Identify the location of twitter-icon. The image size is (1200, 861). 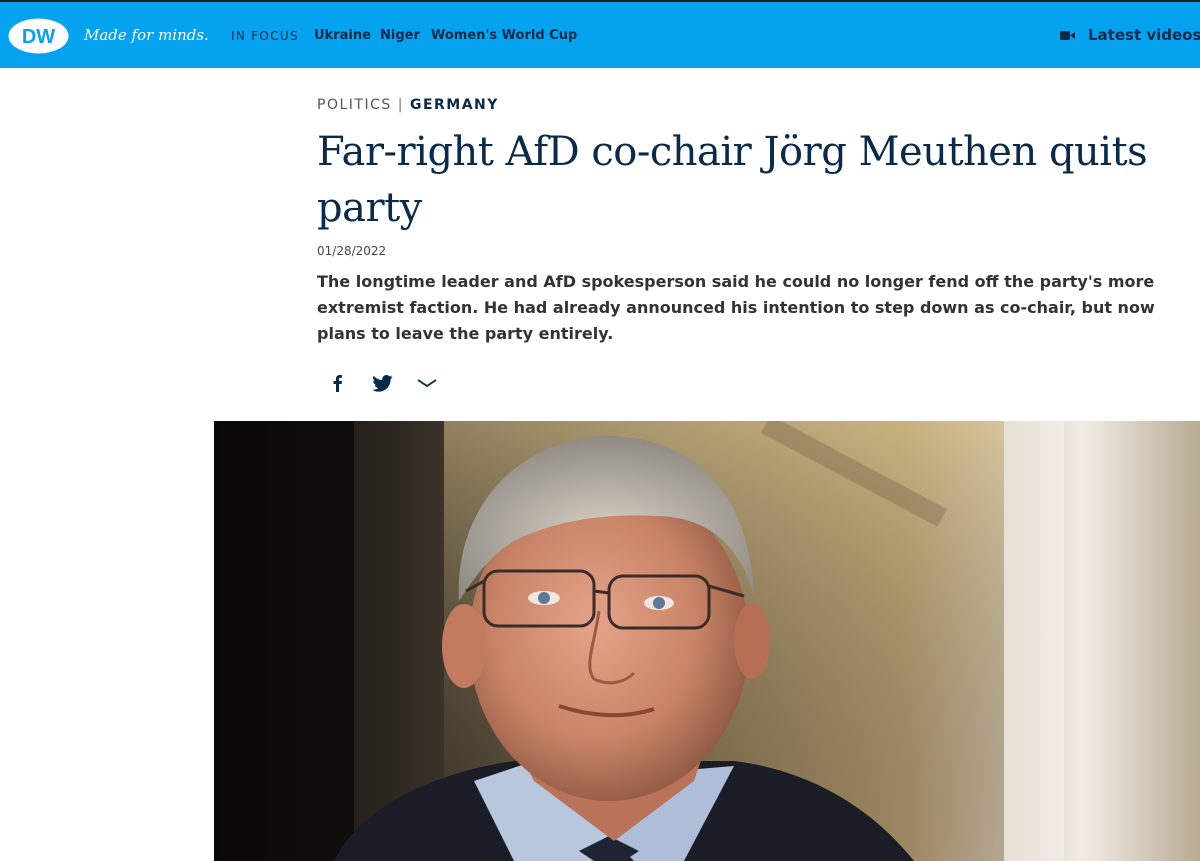
(382, 383).